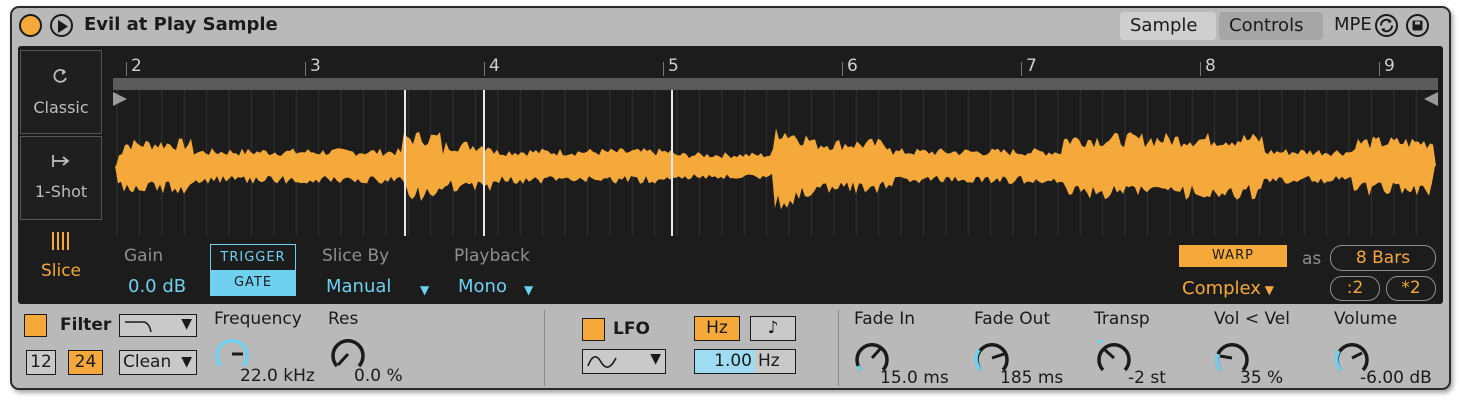 This screenshot has width=1463, height=400. What do you see at coordinates (1032, 378) in the screenshot?
I see `fade-out-value: 185 ms` at bounding box center [1032, 378].